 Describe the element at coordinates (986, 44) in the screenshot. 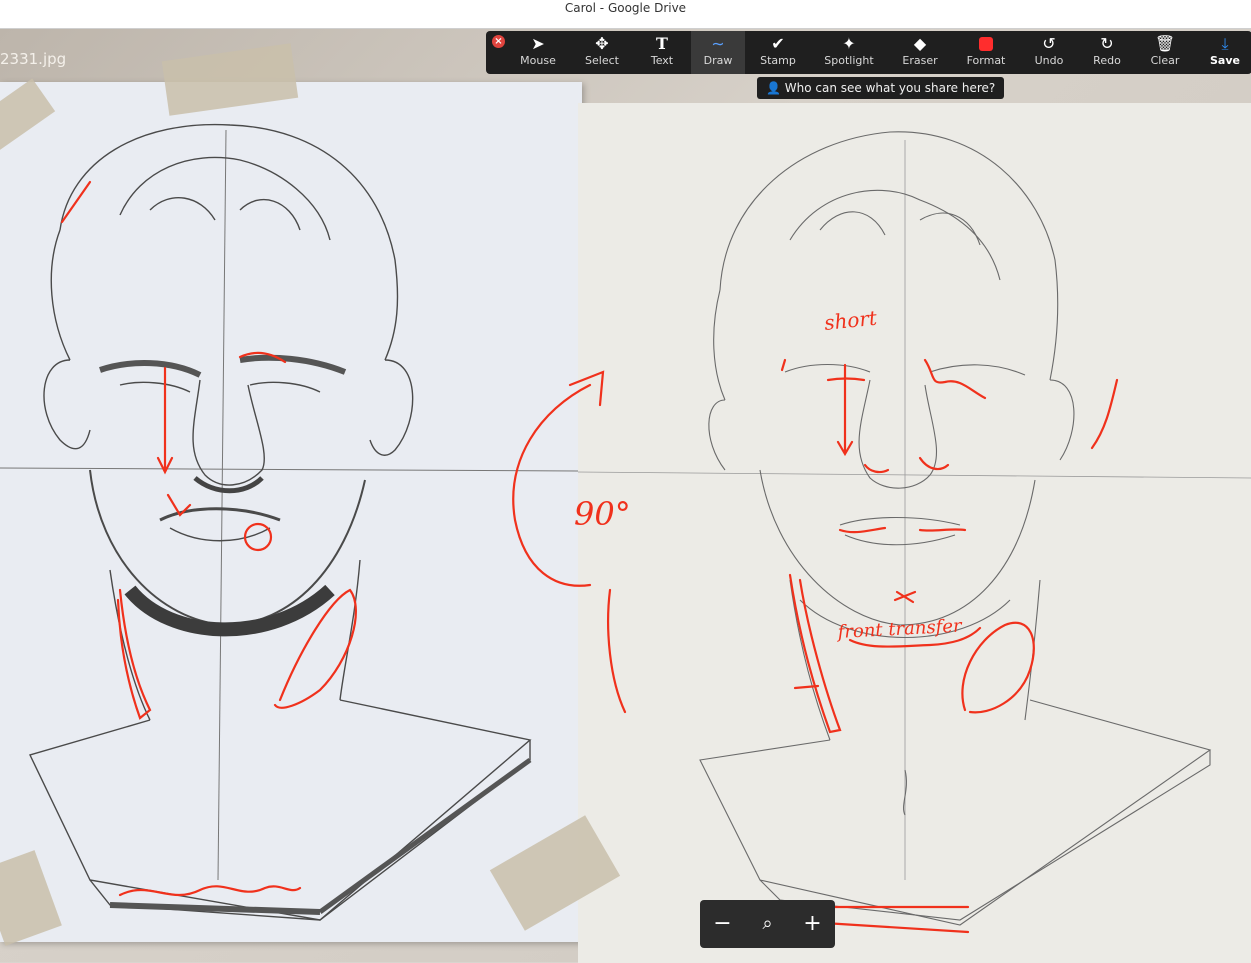

I see `color-swatch-icon` at that location.